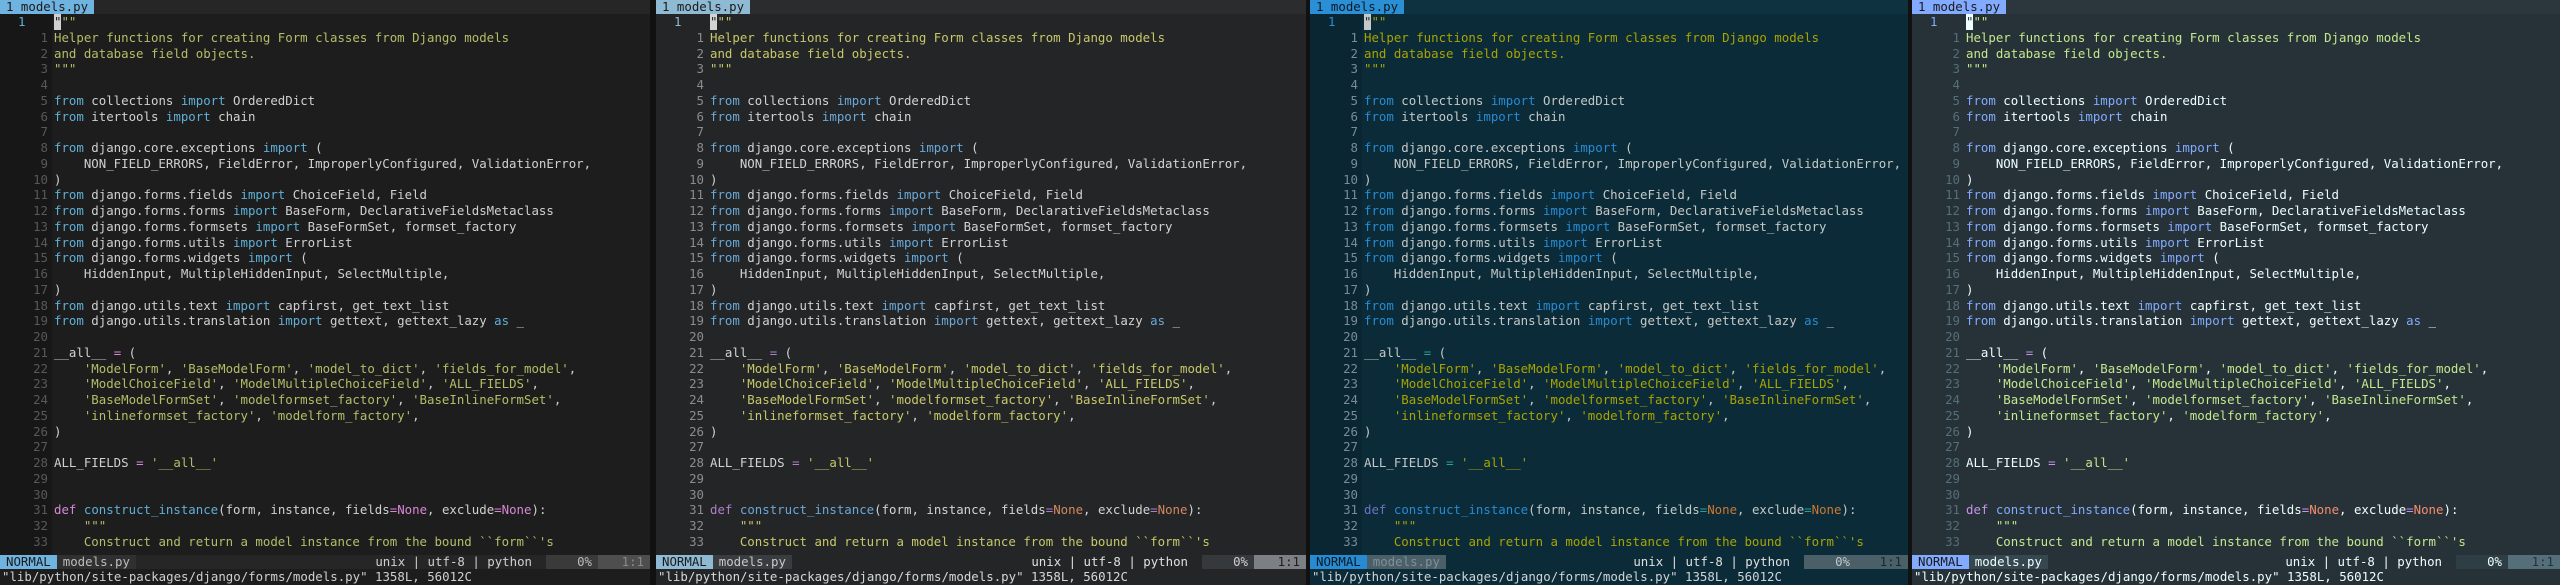  What do you see at coordinates (1940, 562) in the screenshot?
I see `mode-indicator: NORMAL` at bounding box center [1940, 562].